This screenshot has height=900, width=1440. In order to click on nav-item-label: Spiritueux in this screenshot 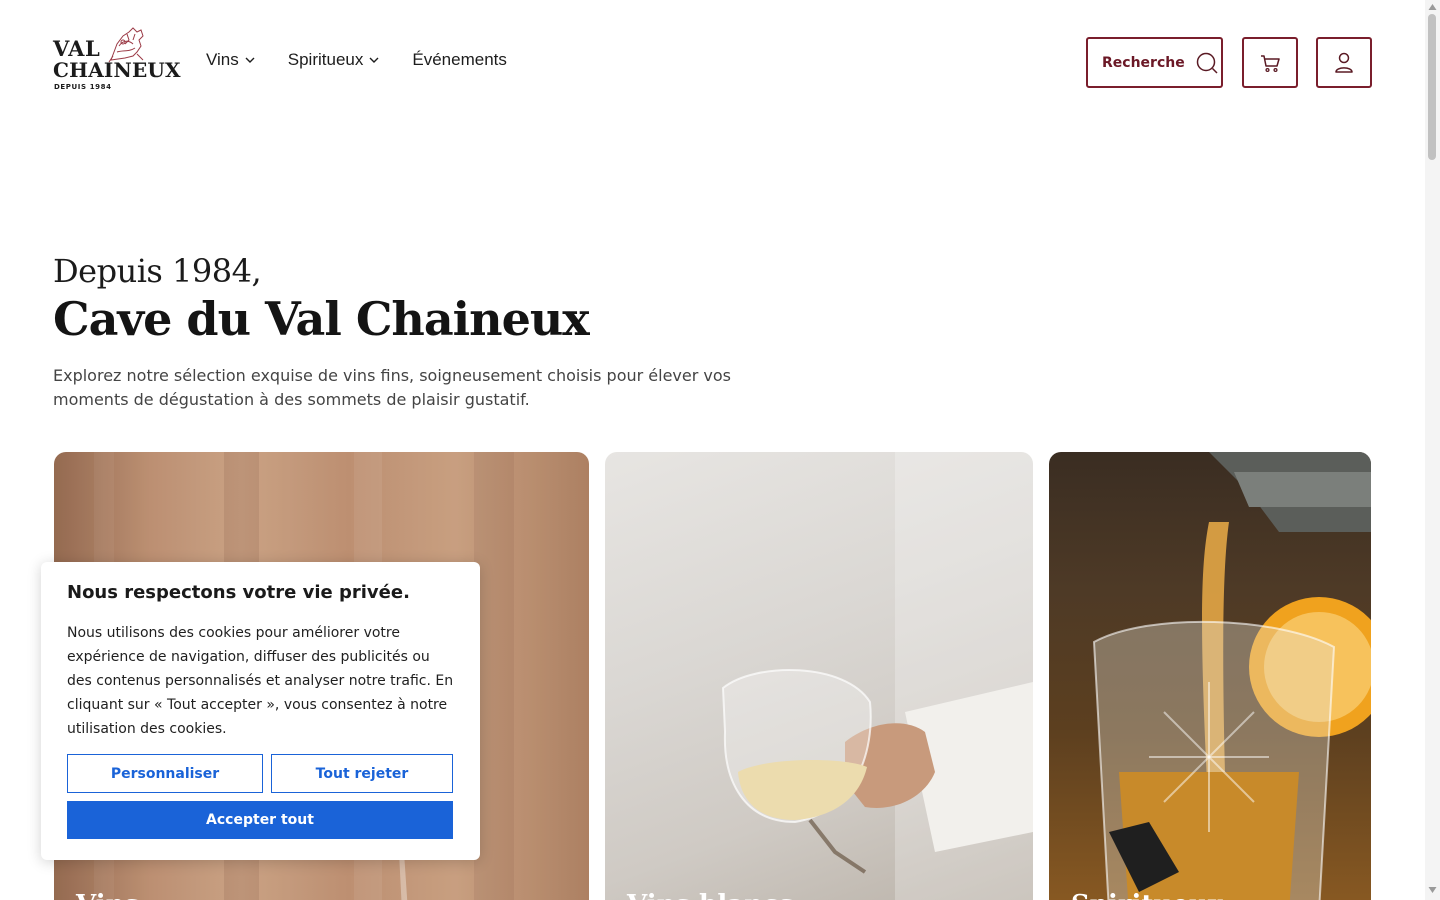, I will do `click(325, 59)`.